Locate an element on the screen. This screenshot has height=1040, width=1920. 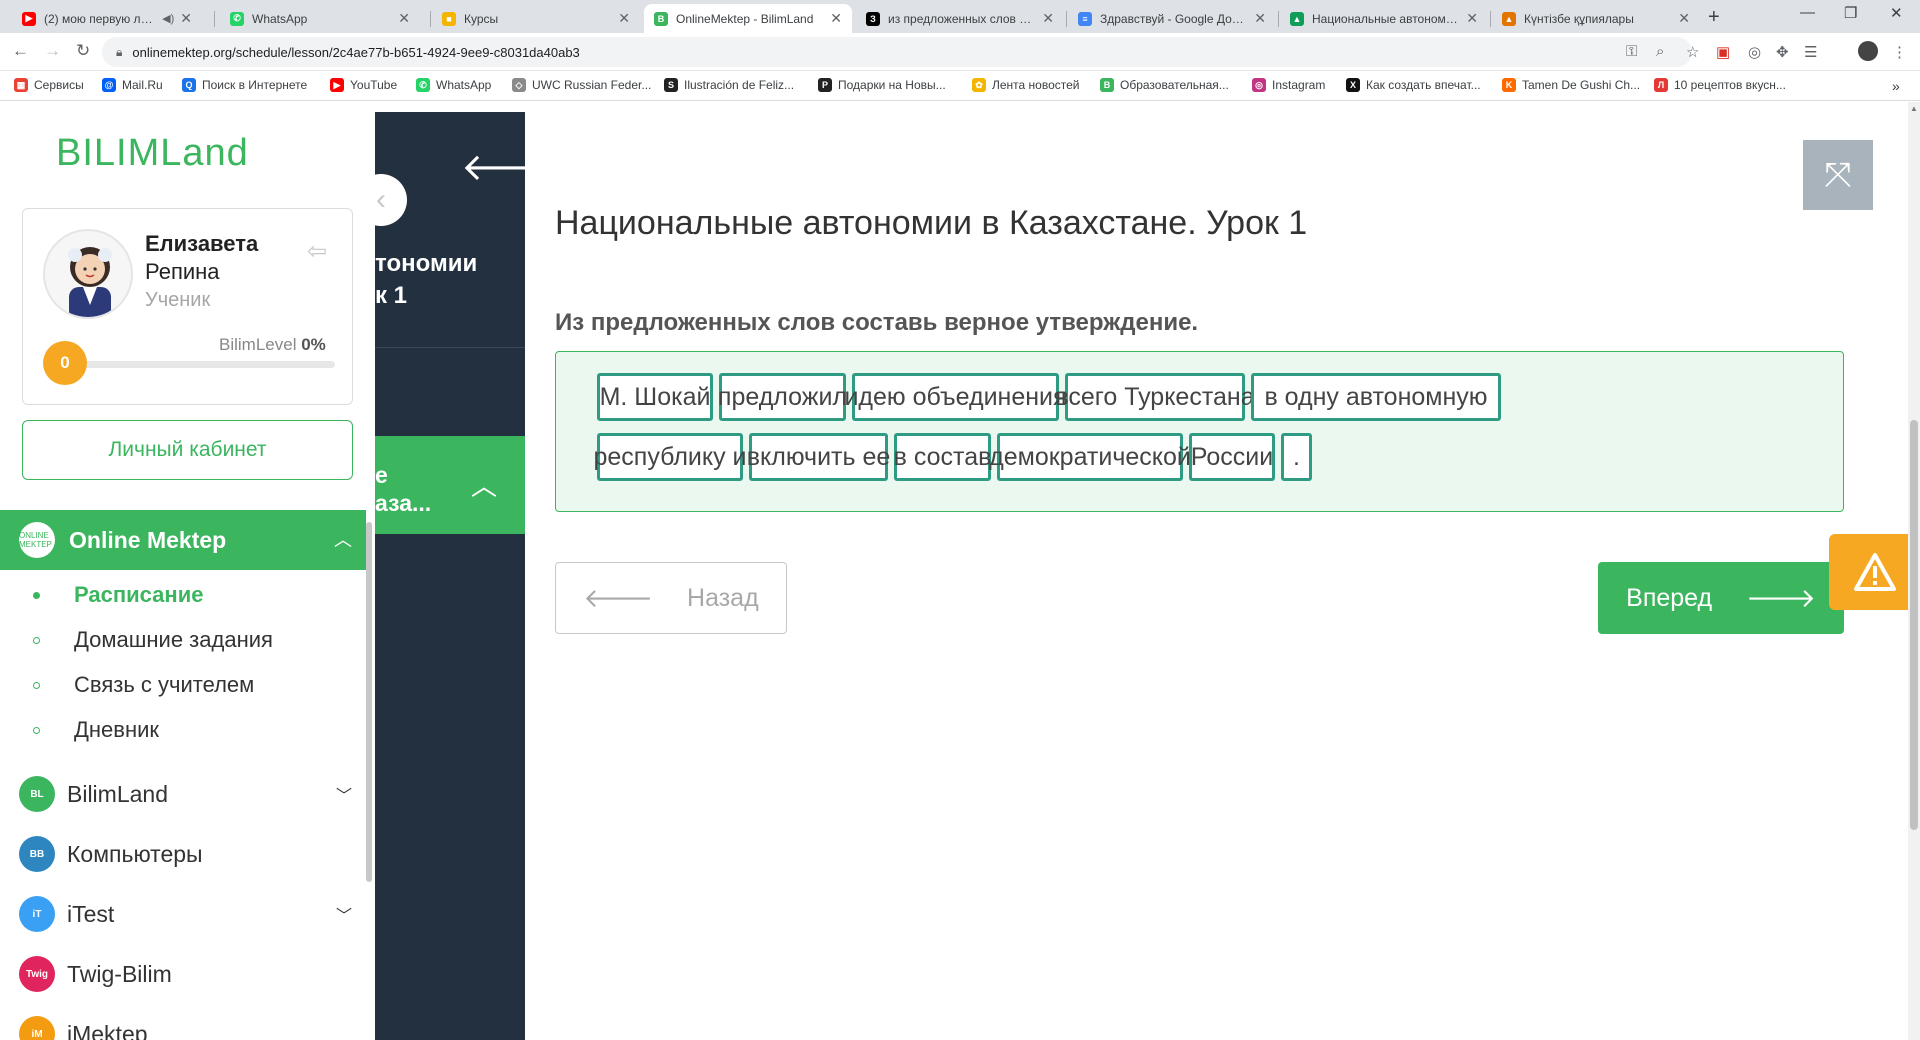
fullscreen-button: ⤧ is located at coordinates (1838, 175).